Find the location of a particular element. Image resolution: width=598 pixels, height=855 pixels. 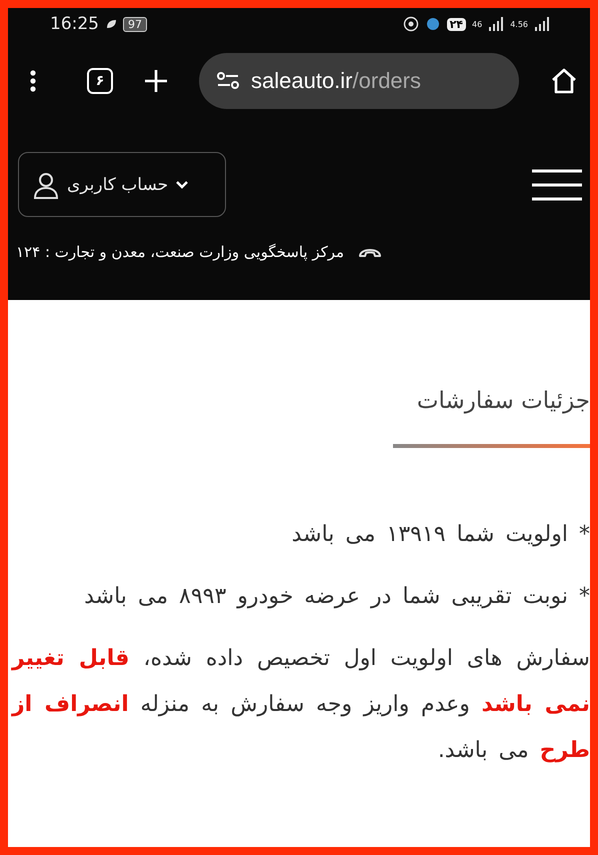

leaf-icon is located at coordinates (111, 24).